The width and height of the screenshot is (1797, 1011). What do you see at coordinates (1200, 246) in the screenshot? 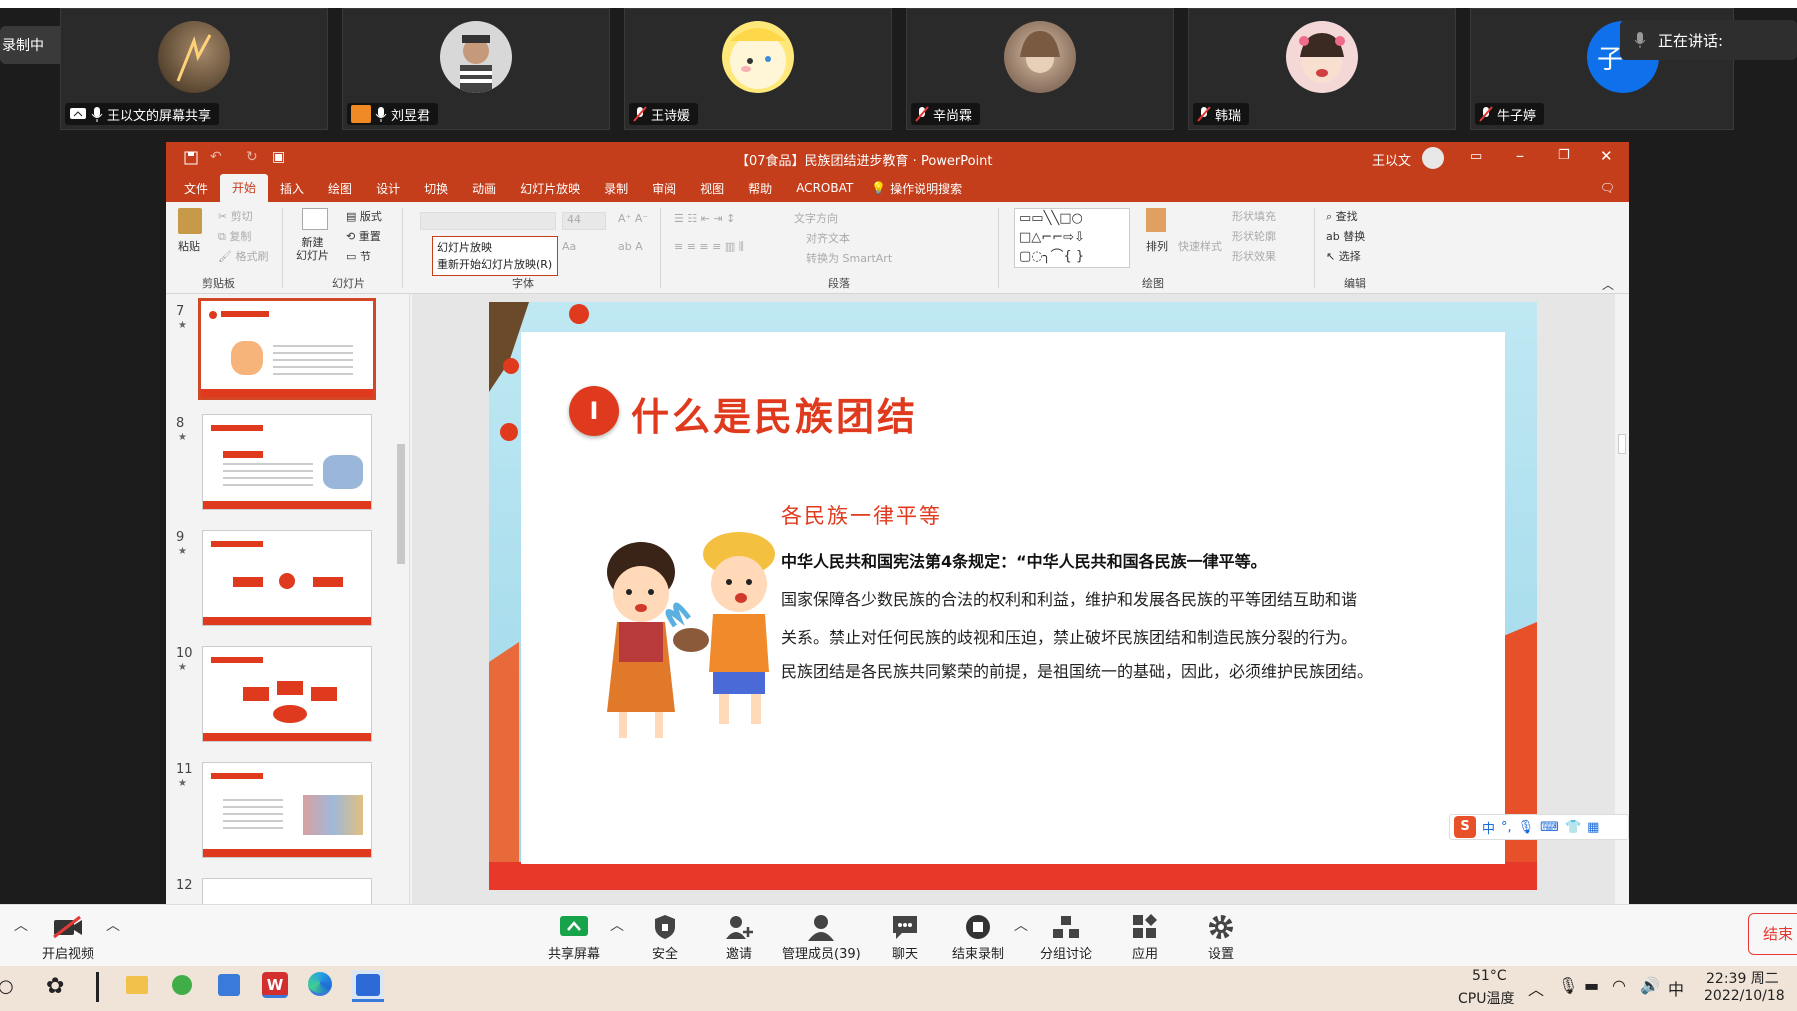
I see `quick-styles-button: 快速样式` at bounding box center [1200, 246].